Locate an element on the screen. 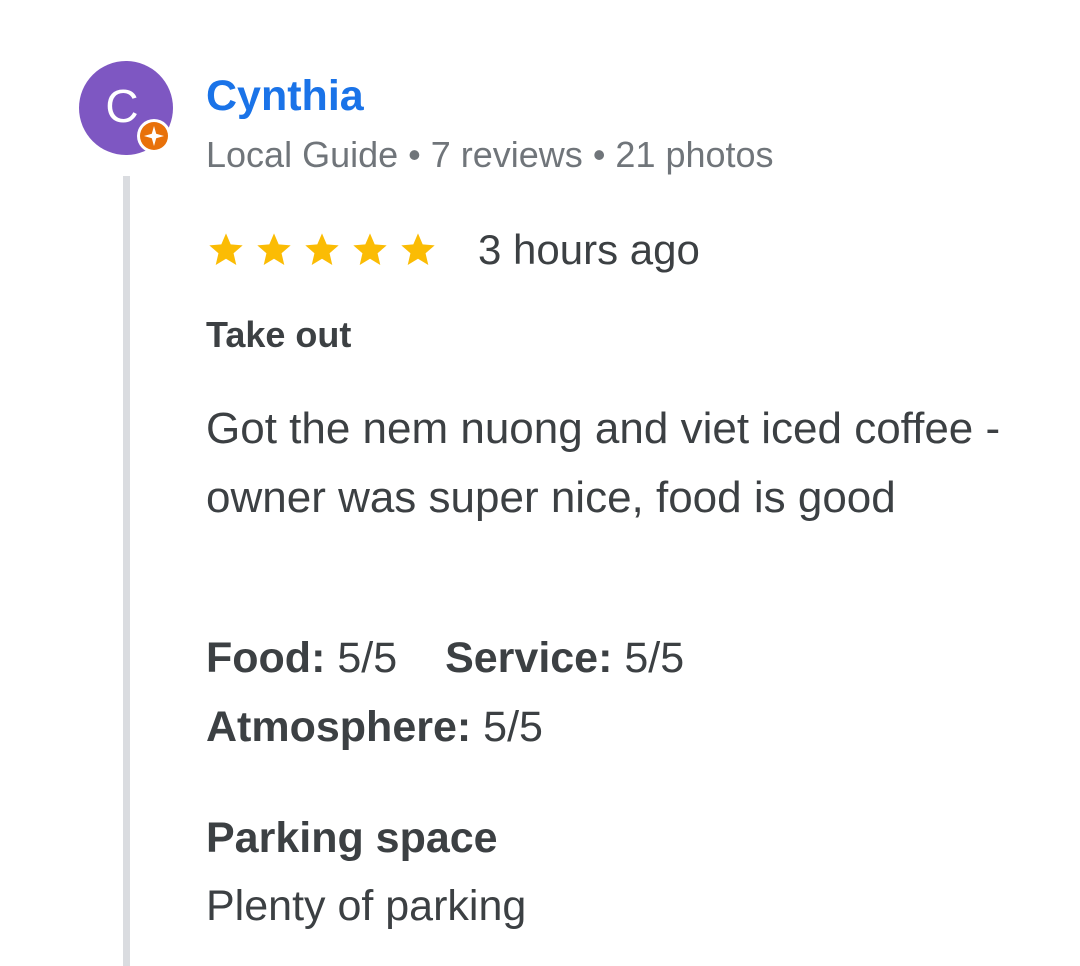 The image size is (1080, 966). service-type: Take out is located at coordinates (279, 334).